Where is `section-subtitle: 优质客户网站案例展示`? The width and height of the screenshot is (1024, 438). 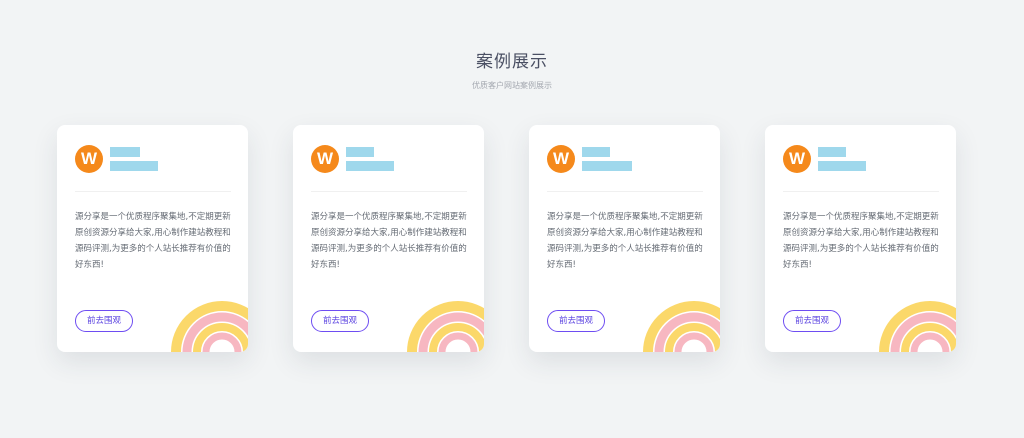 section-subtitle: 优质客户网站案例展示 is located at coordinates (512, 85).